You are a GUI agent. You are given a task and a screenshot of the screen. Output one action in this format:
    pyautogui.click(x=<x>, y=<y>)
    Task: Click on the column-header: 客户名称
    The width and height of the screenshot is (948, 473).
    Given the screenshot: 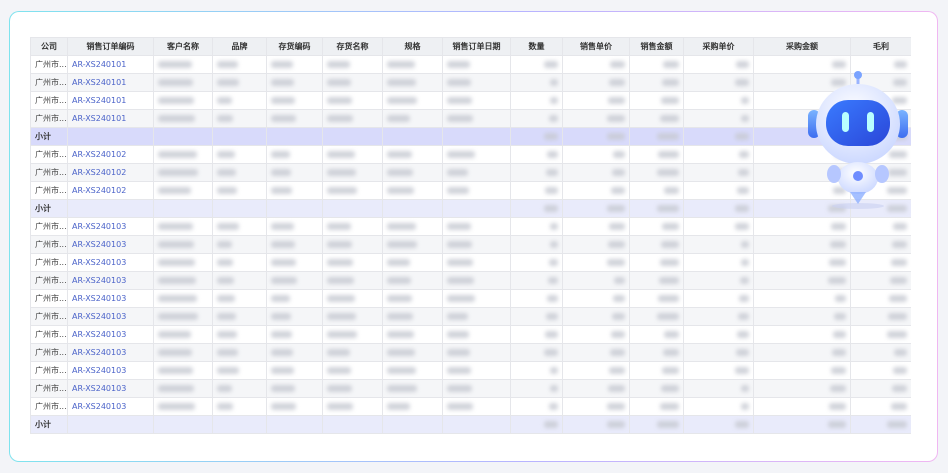 What is the action you would take?
    pyautogui.click(x=183, y=46)
    